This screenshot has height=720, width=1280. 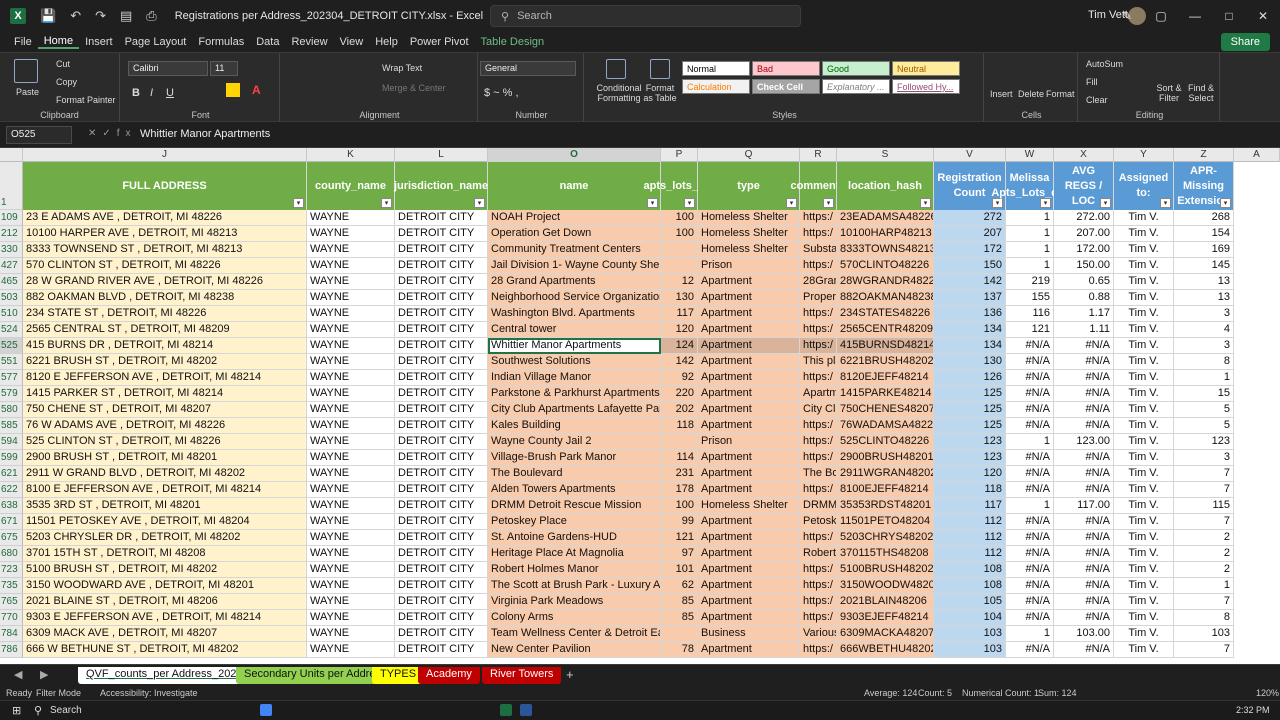 What do you see at coordinates (1104, 64) in the screenshot?
I see `autosum-button: AutoSum` at bounding box center [1104, 64].